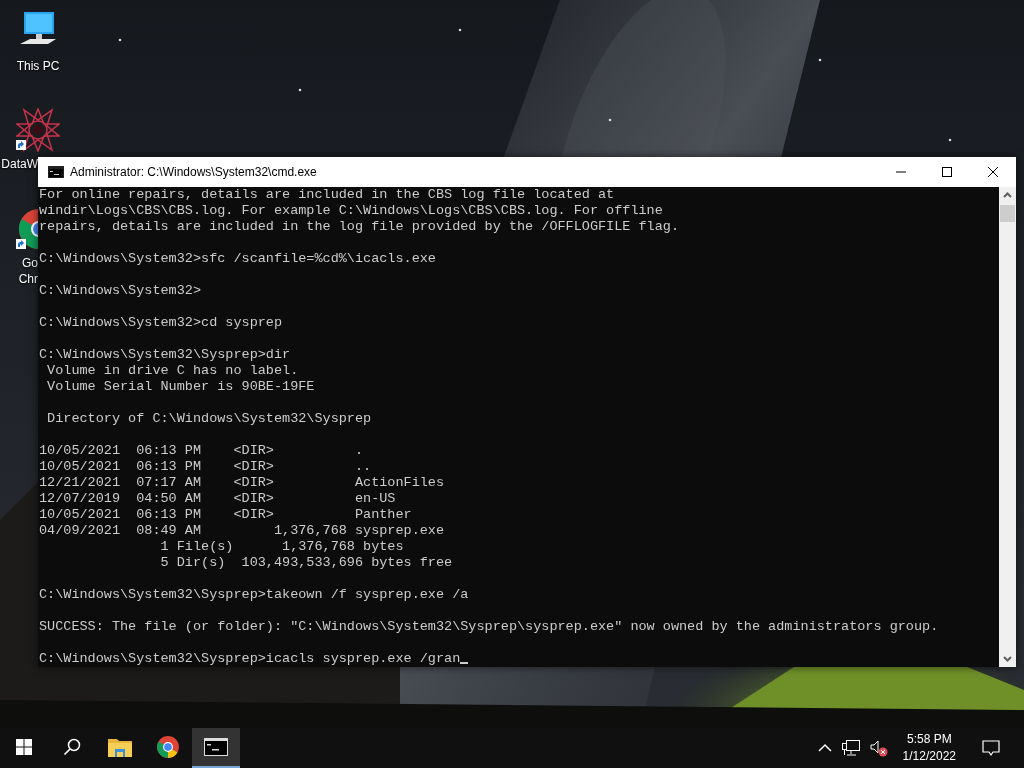 The height and width of the screenshot is (768, 1024). Describe the element at coordinates (878, 748) in the screenshot. I see `volume-icon` at that location.